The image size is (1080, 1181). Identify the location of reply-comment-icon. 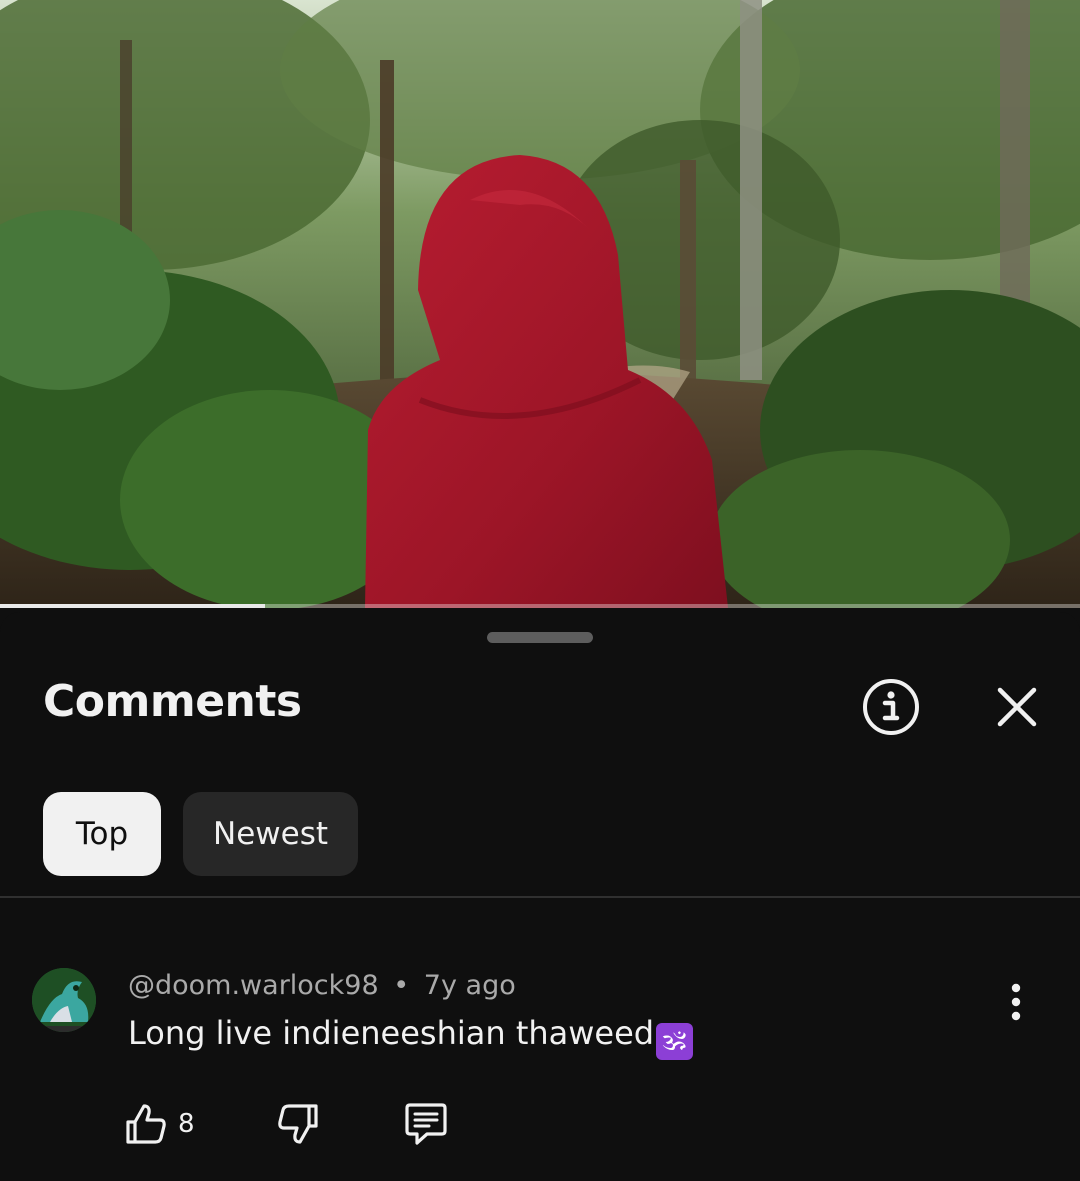
(426, 1124).